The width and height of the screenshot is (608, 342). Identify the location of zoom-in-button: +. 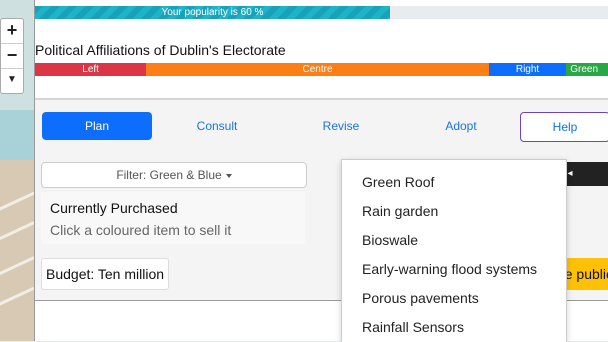
(12, 31).